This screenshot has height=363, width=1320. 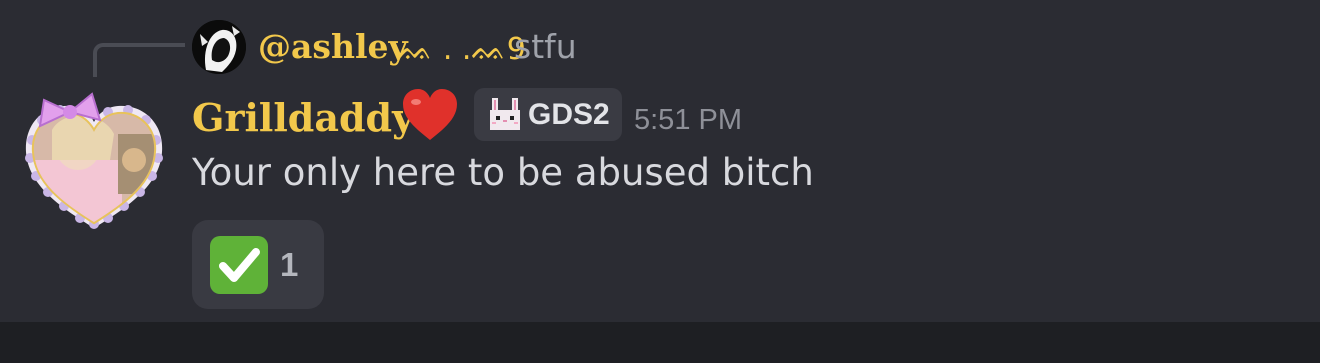 I want to click on server-tag: GDS2, so click(x=548, y=114).